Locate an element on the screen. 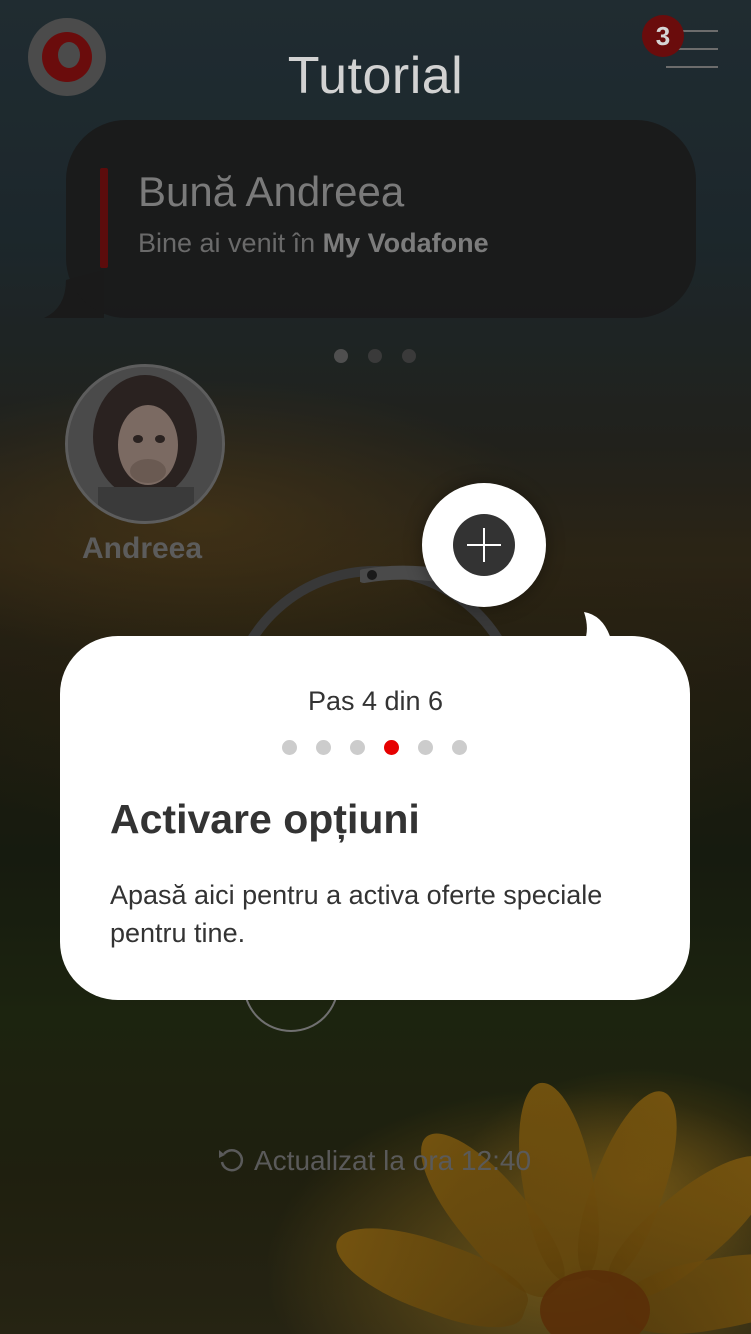 The height and width of the screenshot is (1334, 751). avatar-photo is located at coordinates (145, 444).